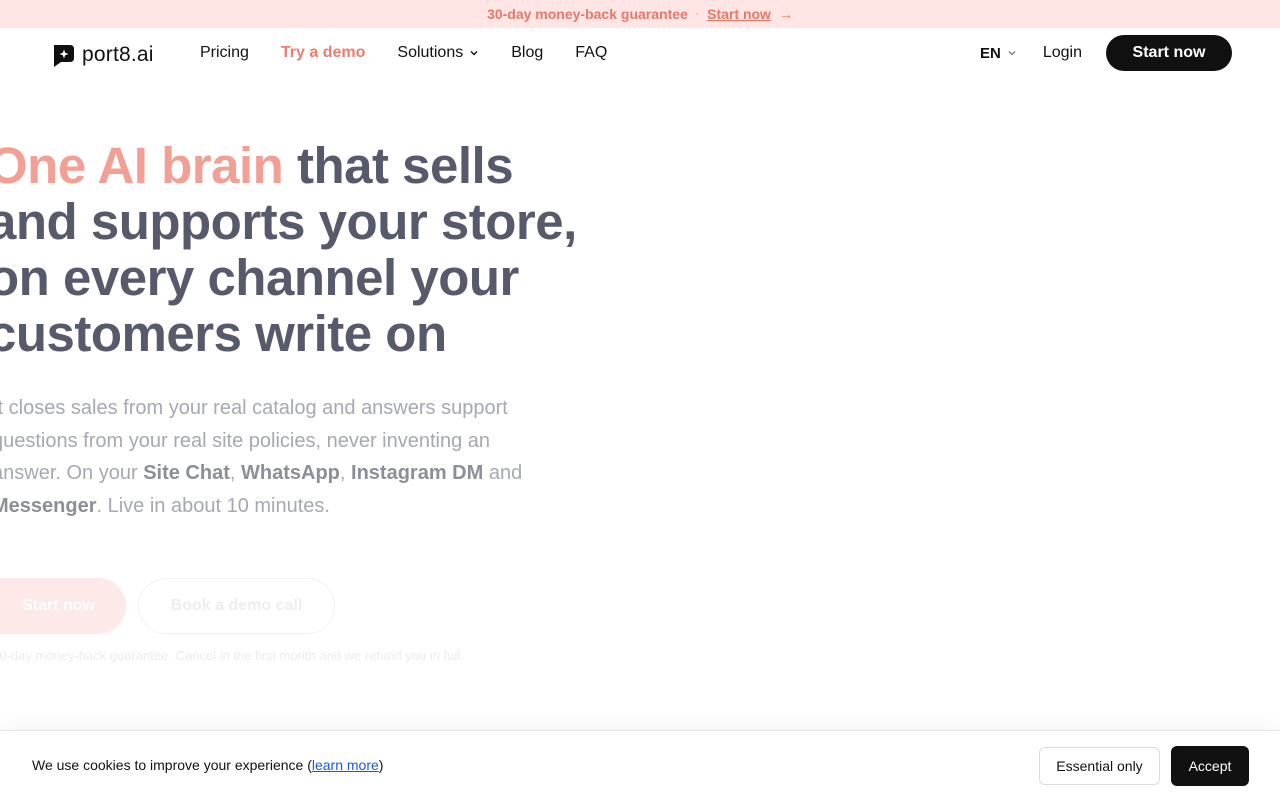 The width and height of the screenshot is (1280, 800). I want to click on channel-site-chat: Site Chat, so click(186, 473).